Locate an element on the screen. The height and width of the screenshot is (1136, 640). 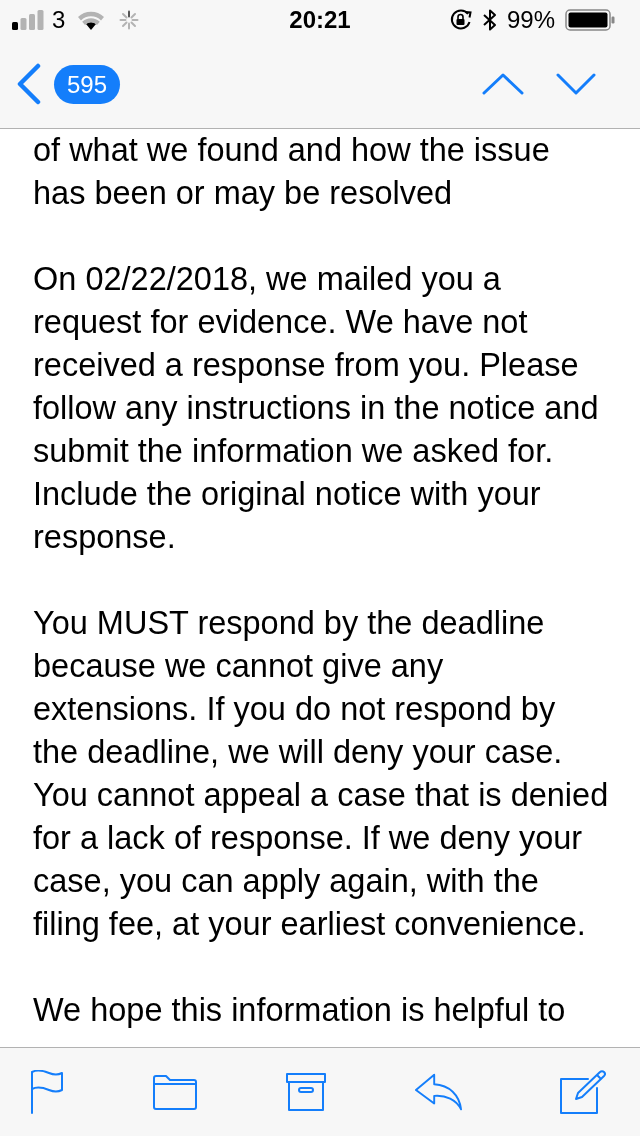
reply-arrow-icon is located at coordinates (439, 1092).